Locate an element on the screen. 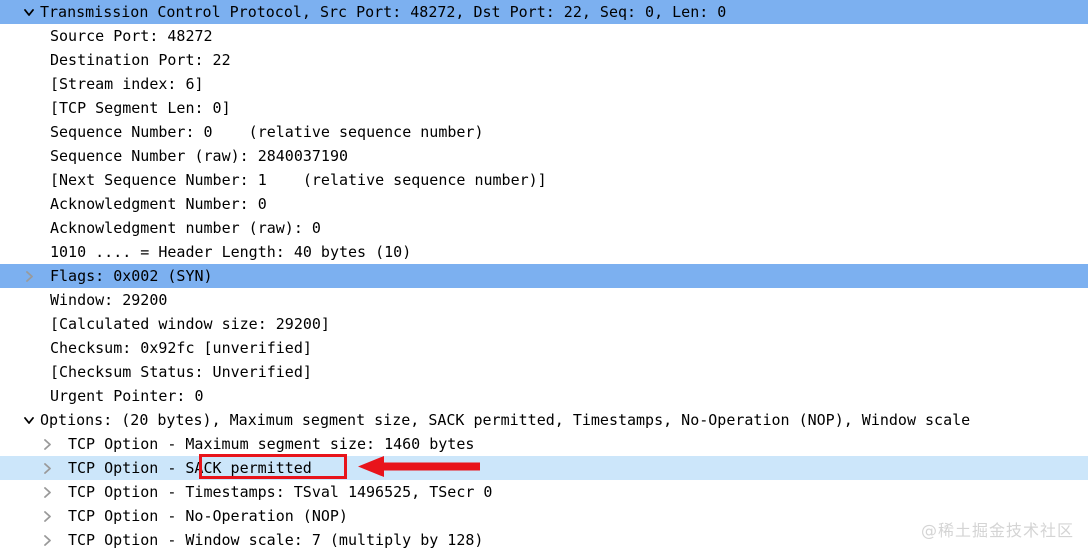 This screenshot has width=1088, height=549. tree-row-sequence-number-raw: Sequence Number (raw): 2840037190 is located at coordinates (544, 156).